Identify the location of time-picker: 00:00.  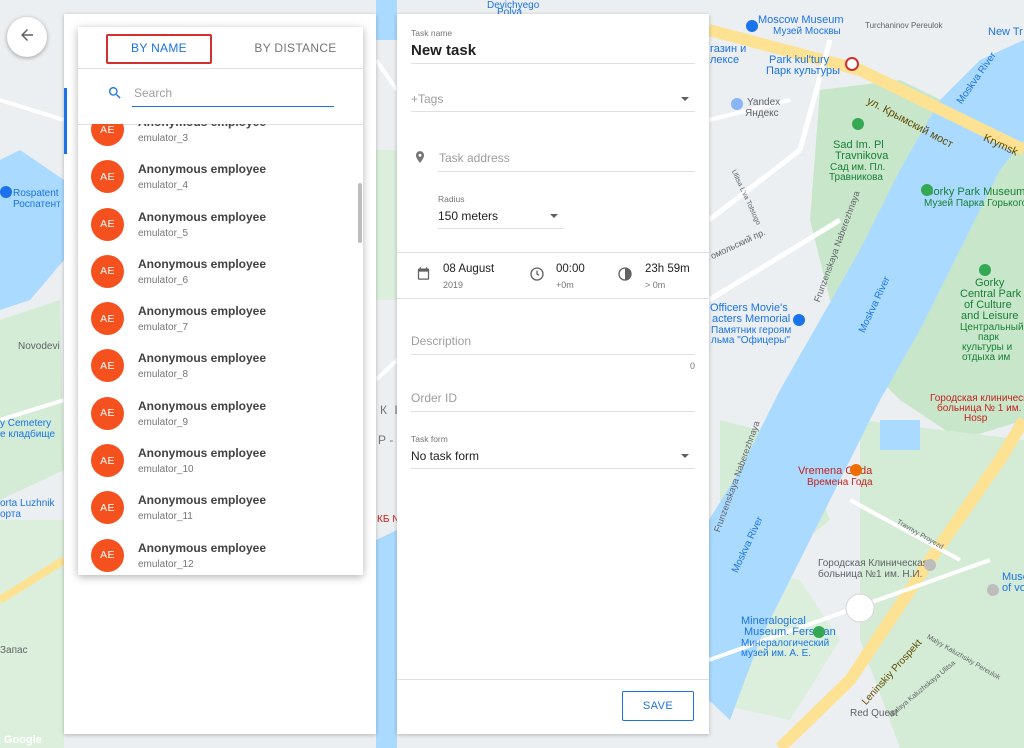
(570, 269).